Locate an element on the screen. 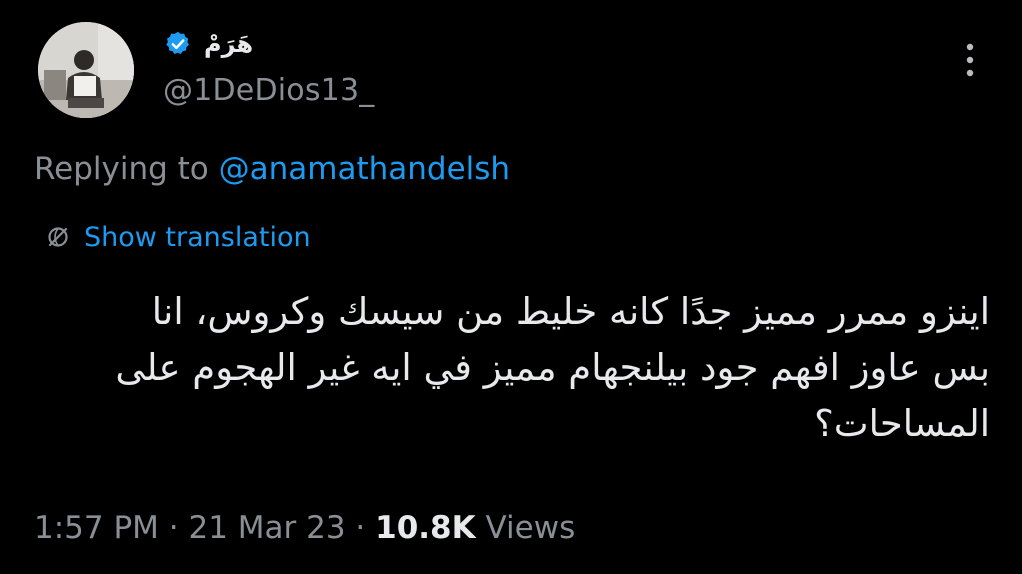 The height and width of the screenshot is (574, 1022). user-handle: @1DeDios13_ is located at coordinates (268, 90).